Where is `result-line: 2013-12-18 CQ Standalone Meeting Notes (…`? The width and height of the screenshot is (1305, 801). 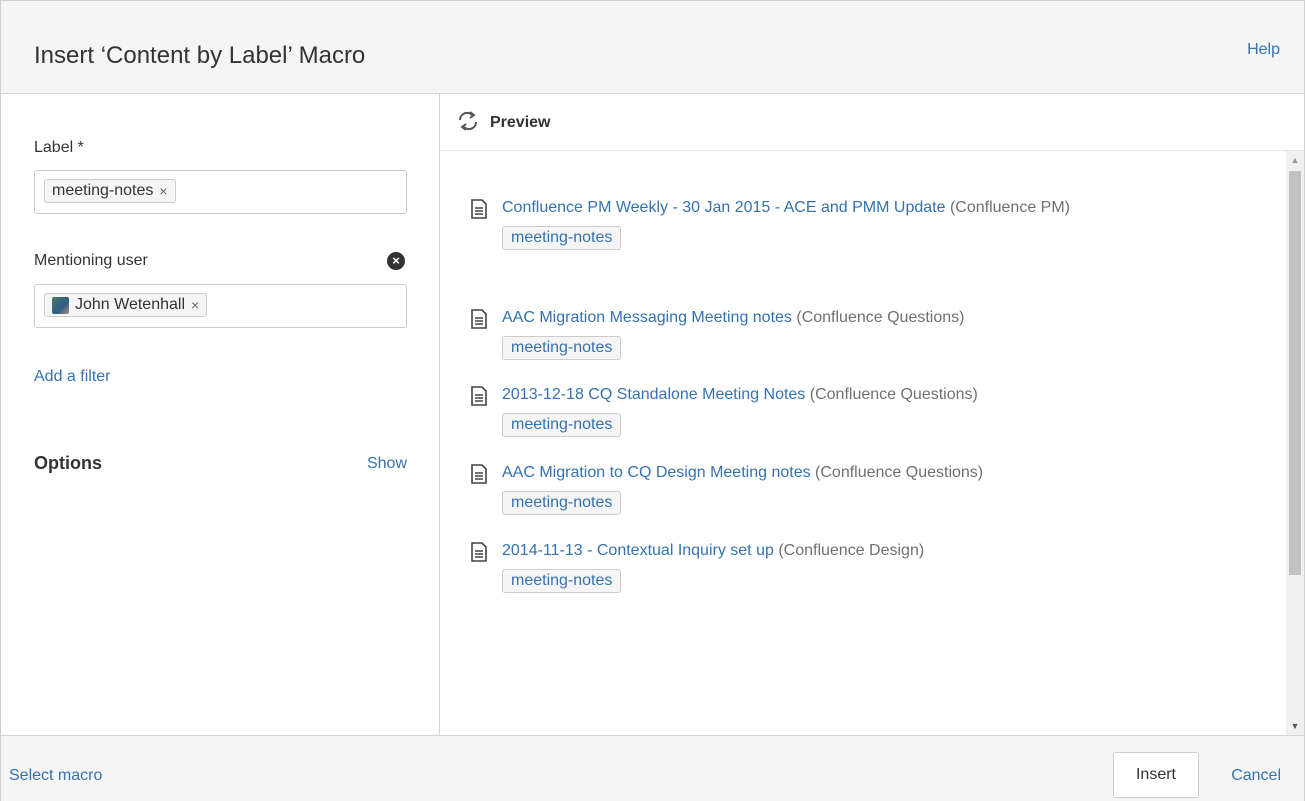 result-line: 2013-12-18 CQ Standalone Meeting Notes (… is located at coordinates (866, 410).